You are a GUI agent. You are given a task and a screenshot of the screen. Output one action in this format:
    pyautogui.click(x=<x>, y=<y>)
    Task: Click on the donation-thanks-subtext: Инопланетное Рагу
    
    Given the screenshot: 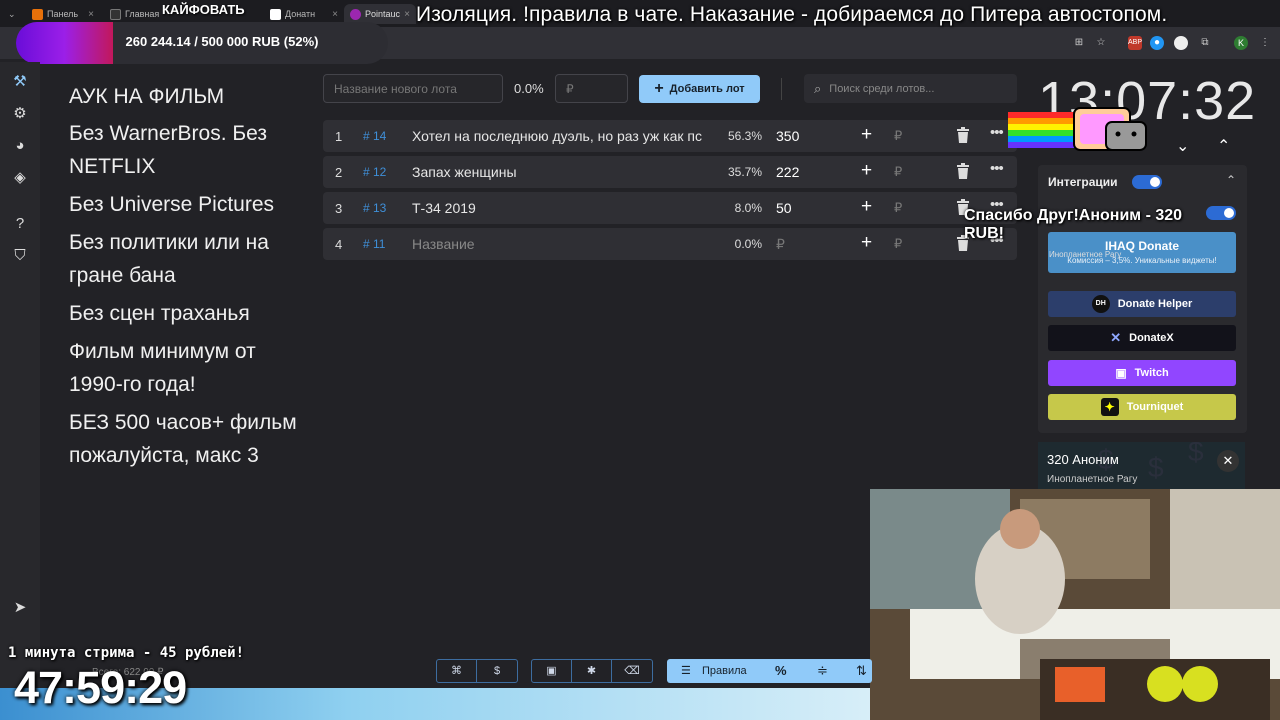 What is the action you would take?
    pyautogui.click(x=1085, y=254)
    